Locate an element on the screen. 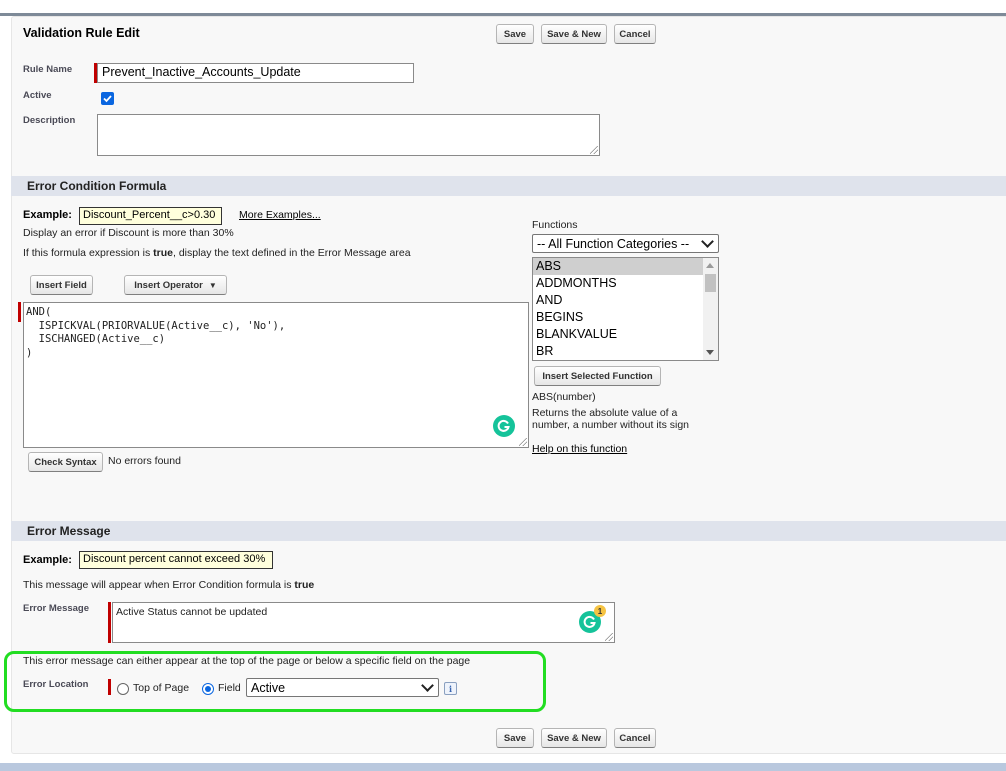  description-textarea is located at coordinates (348, 135).